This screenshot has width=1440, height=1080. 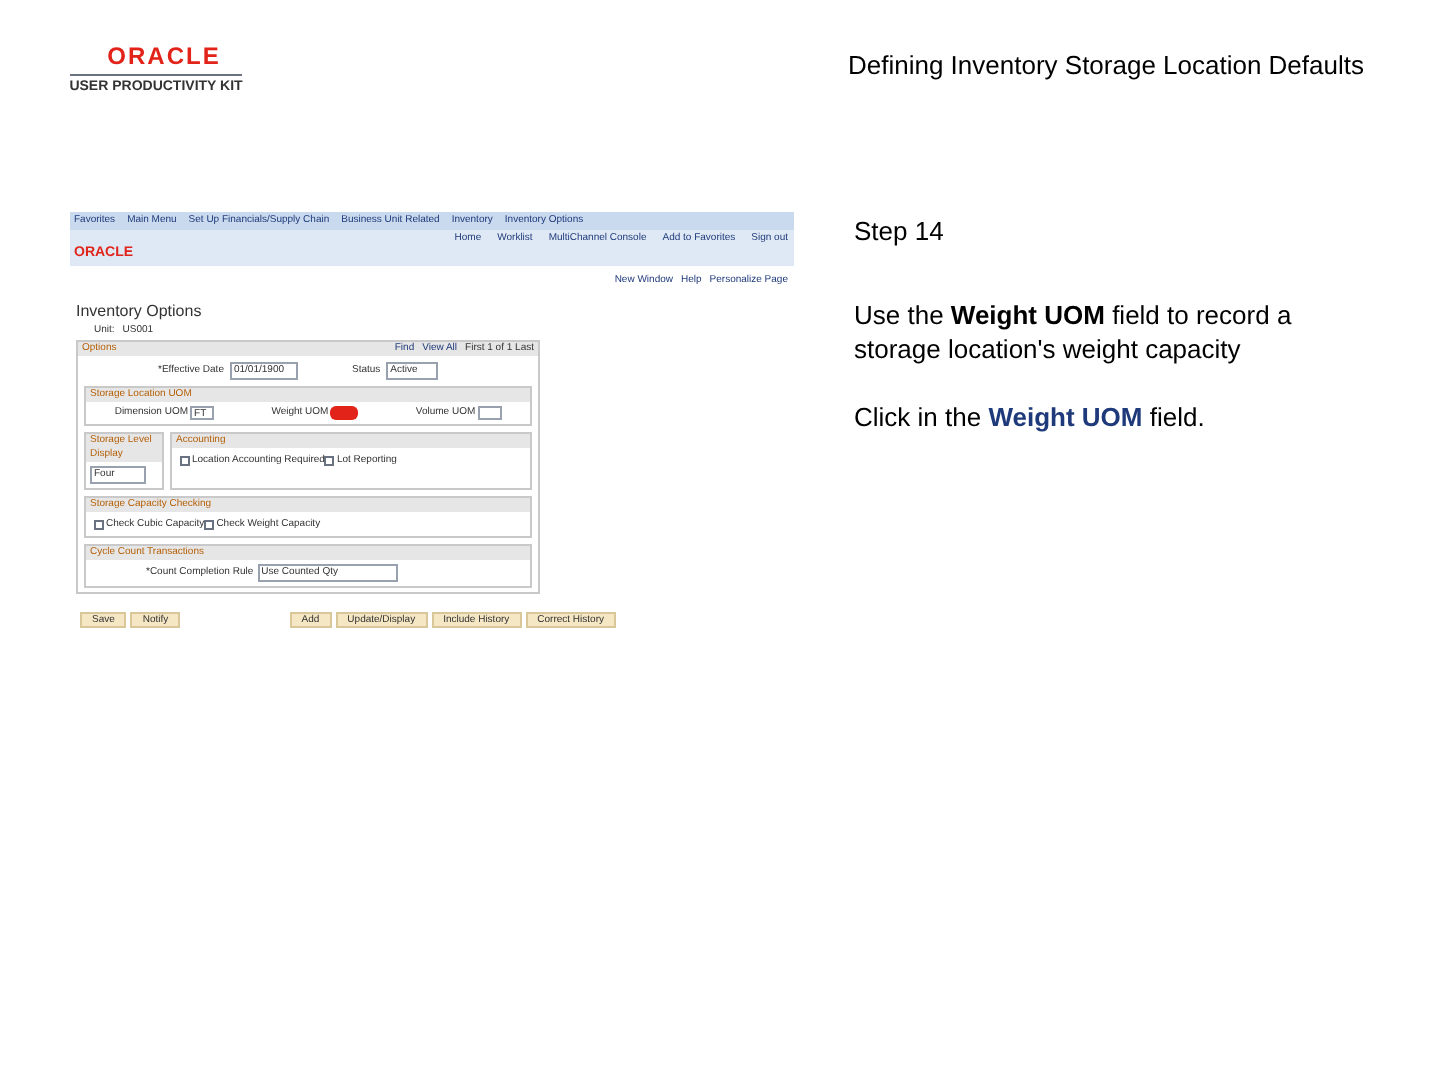 What do you see at coordinates (489, 413) in the screenshot?
I see `uom-field` at bounding box center [489, 413].